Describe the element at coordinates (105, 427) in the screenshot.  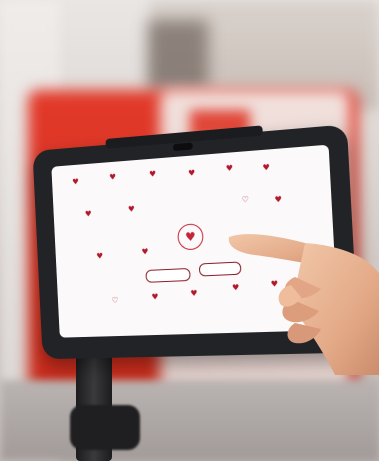
I see `tablet-stand-clamp` at that location.